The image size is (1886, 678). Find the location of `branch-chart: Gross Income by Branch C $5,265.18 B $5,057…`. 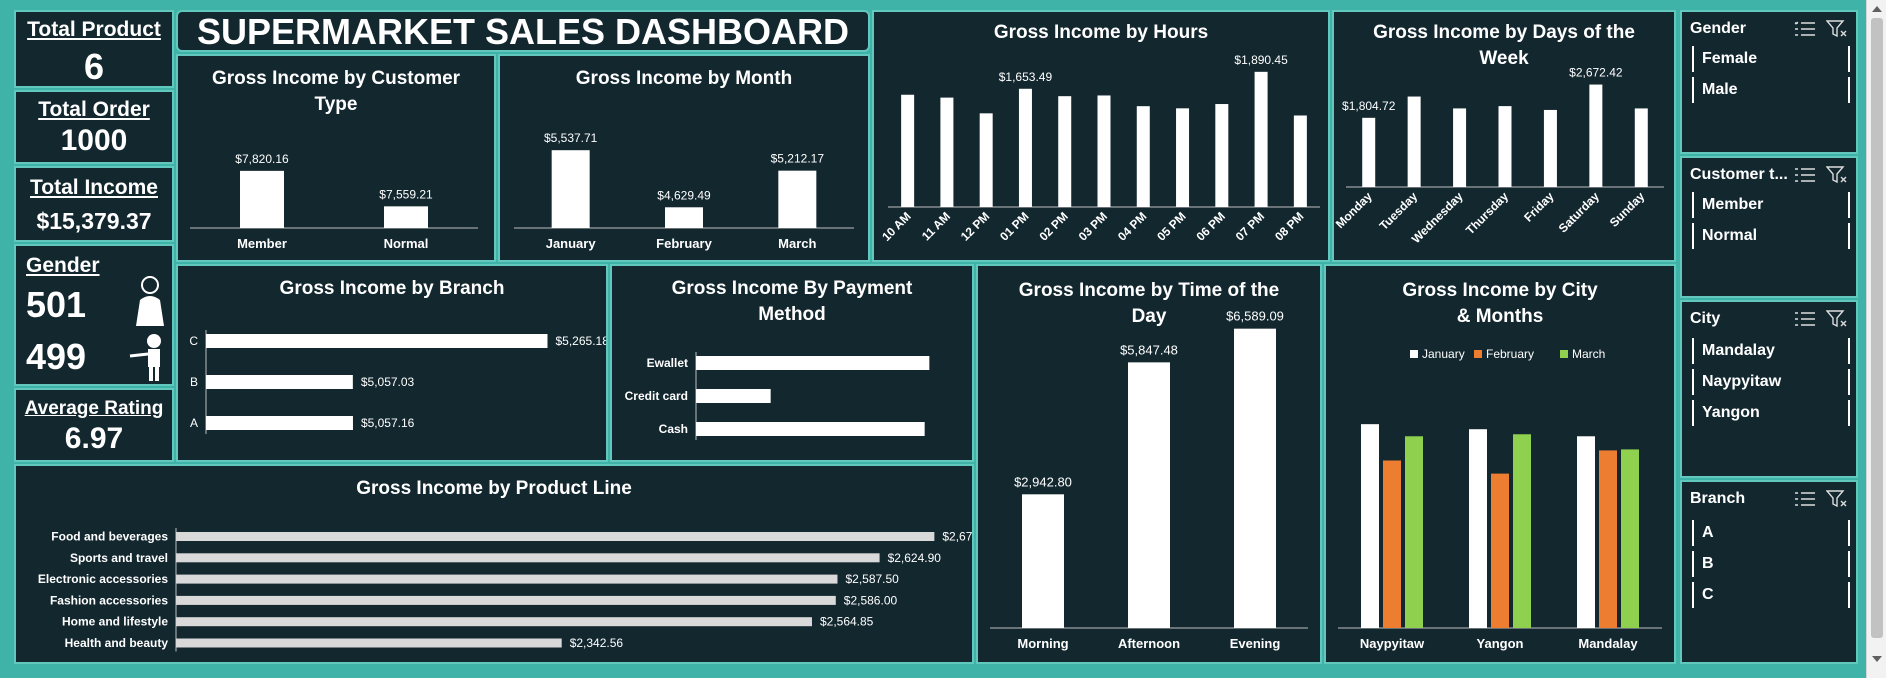

branch-chart: Gross Income by Branch C $5,265.18 B $5,057… is located at coordinates (392, 363).